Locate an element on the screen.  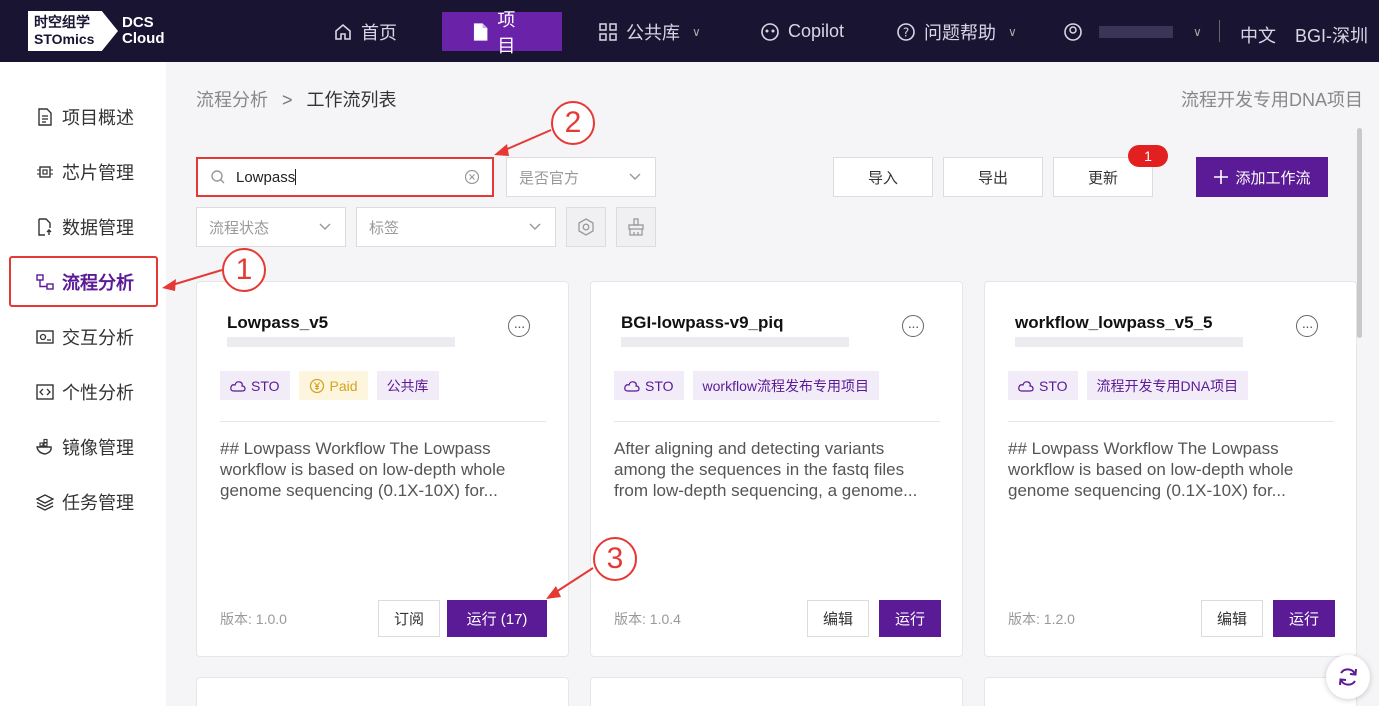
sidebar-item-chip: 芯片管理 is located at coordinates (85, 172).